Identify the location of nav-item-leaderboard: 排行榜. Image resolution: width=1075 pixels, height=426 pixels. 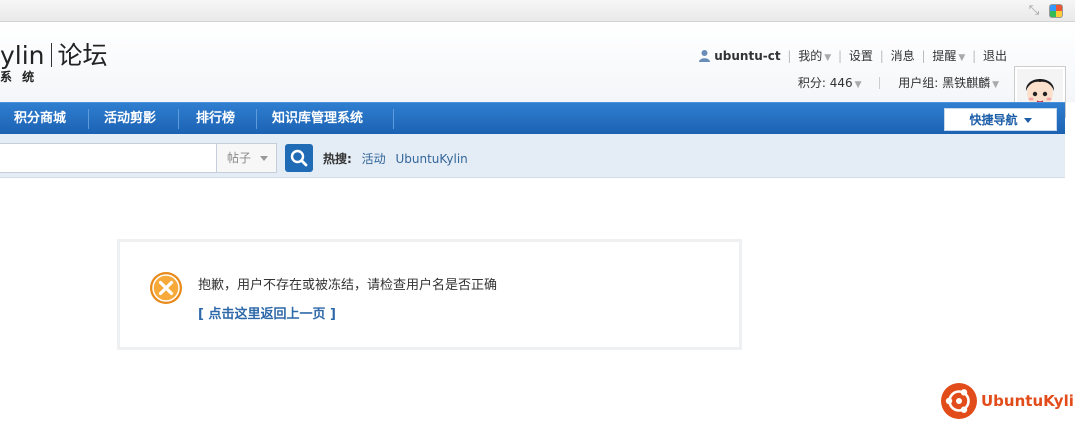
(215, 119).